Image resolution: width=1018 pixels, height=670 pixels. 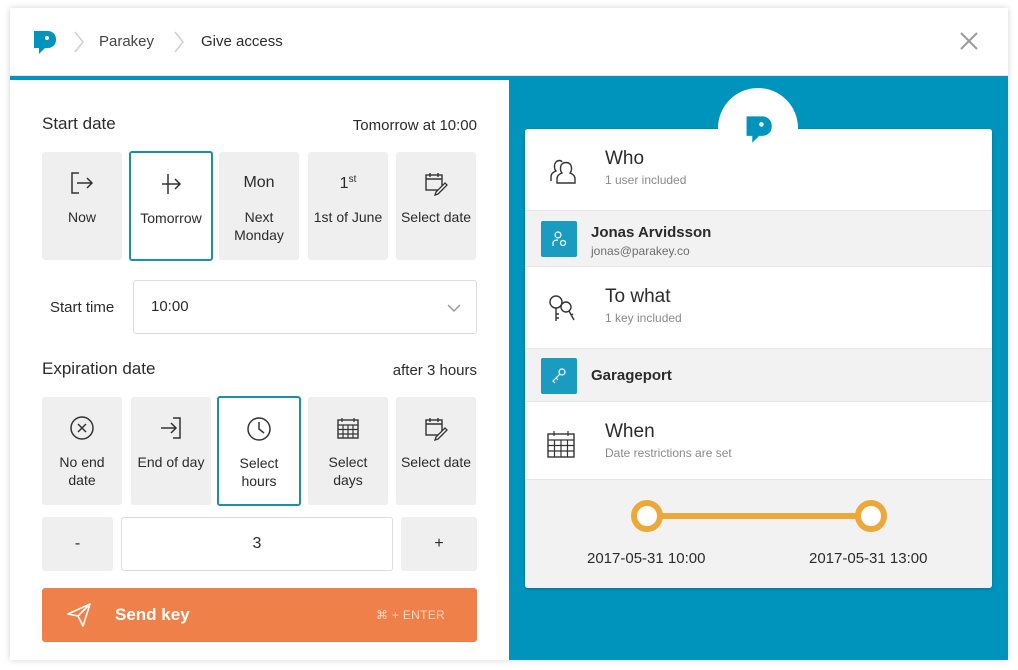 I want to click on start-option-now: Now, so click(x=82, y=206).